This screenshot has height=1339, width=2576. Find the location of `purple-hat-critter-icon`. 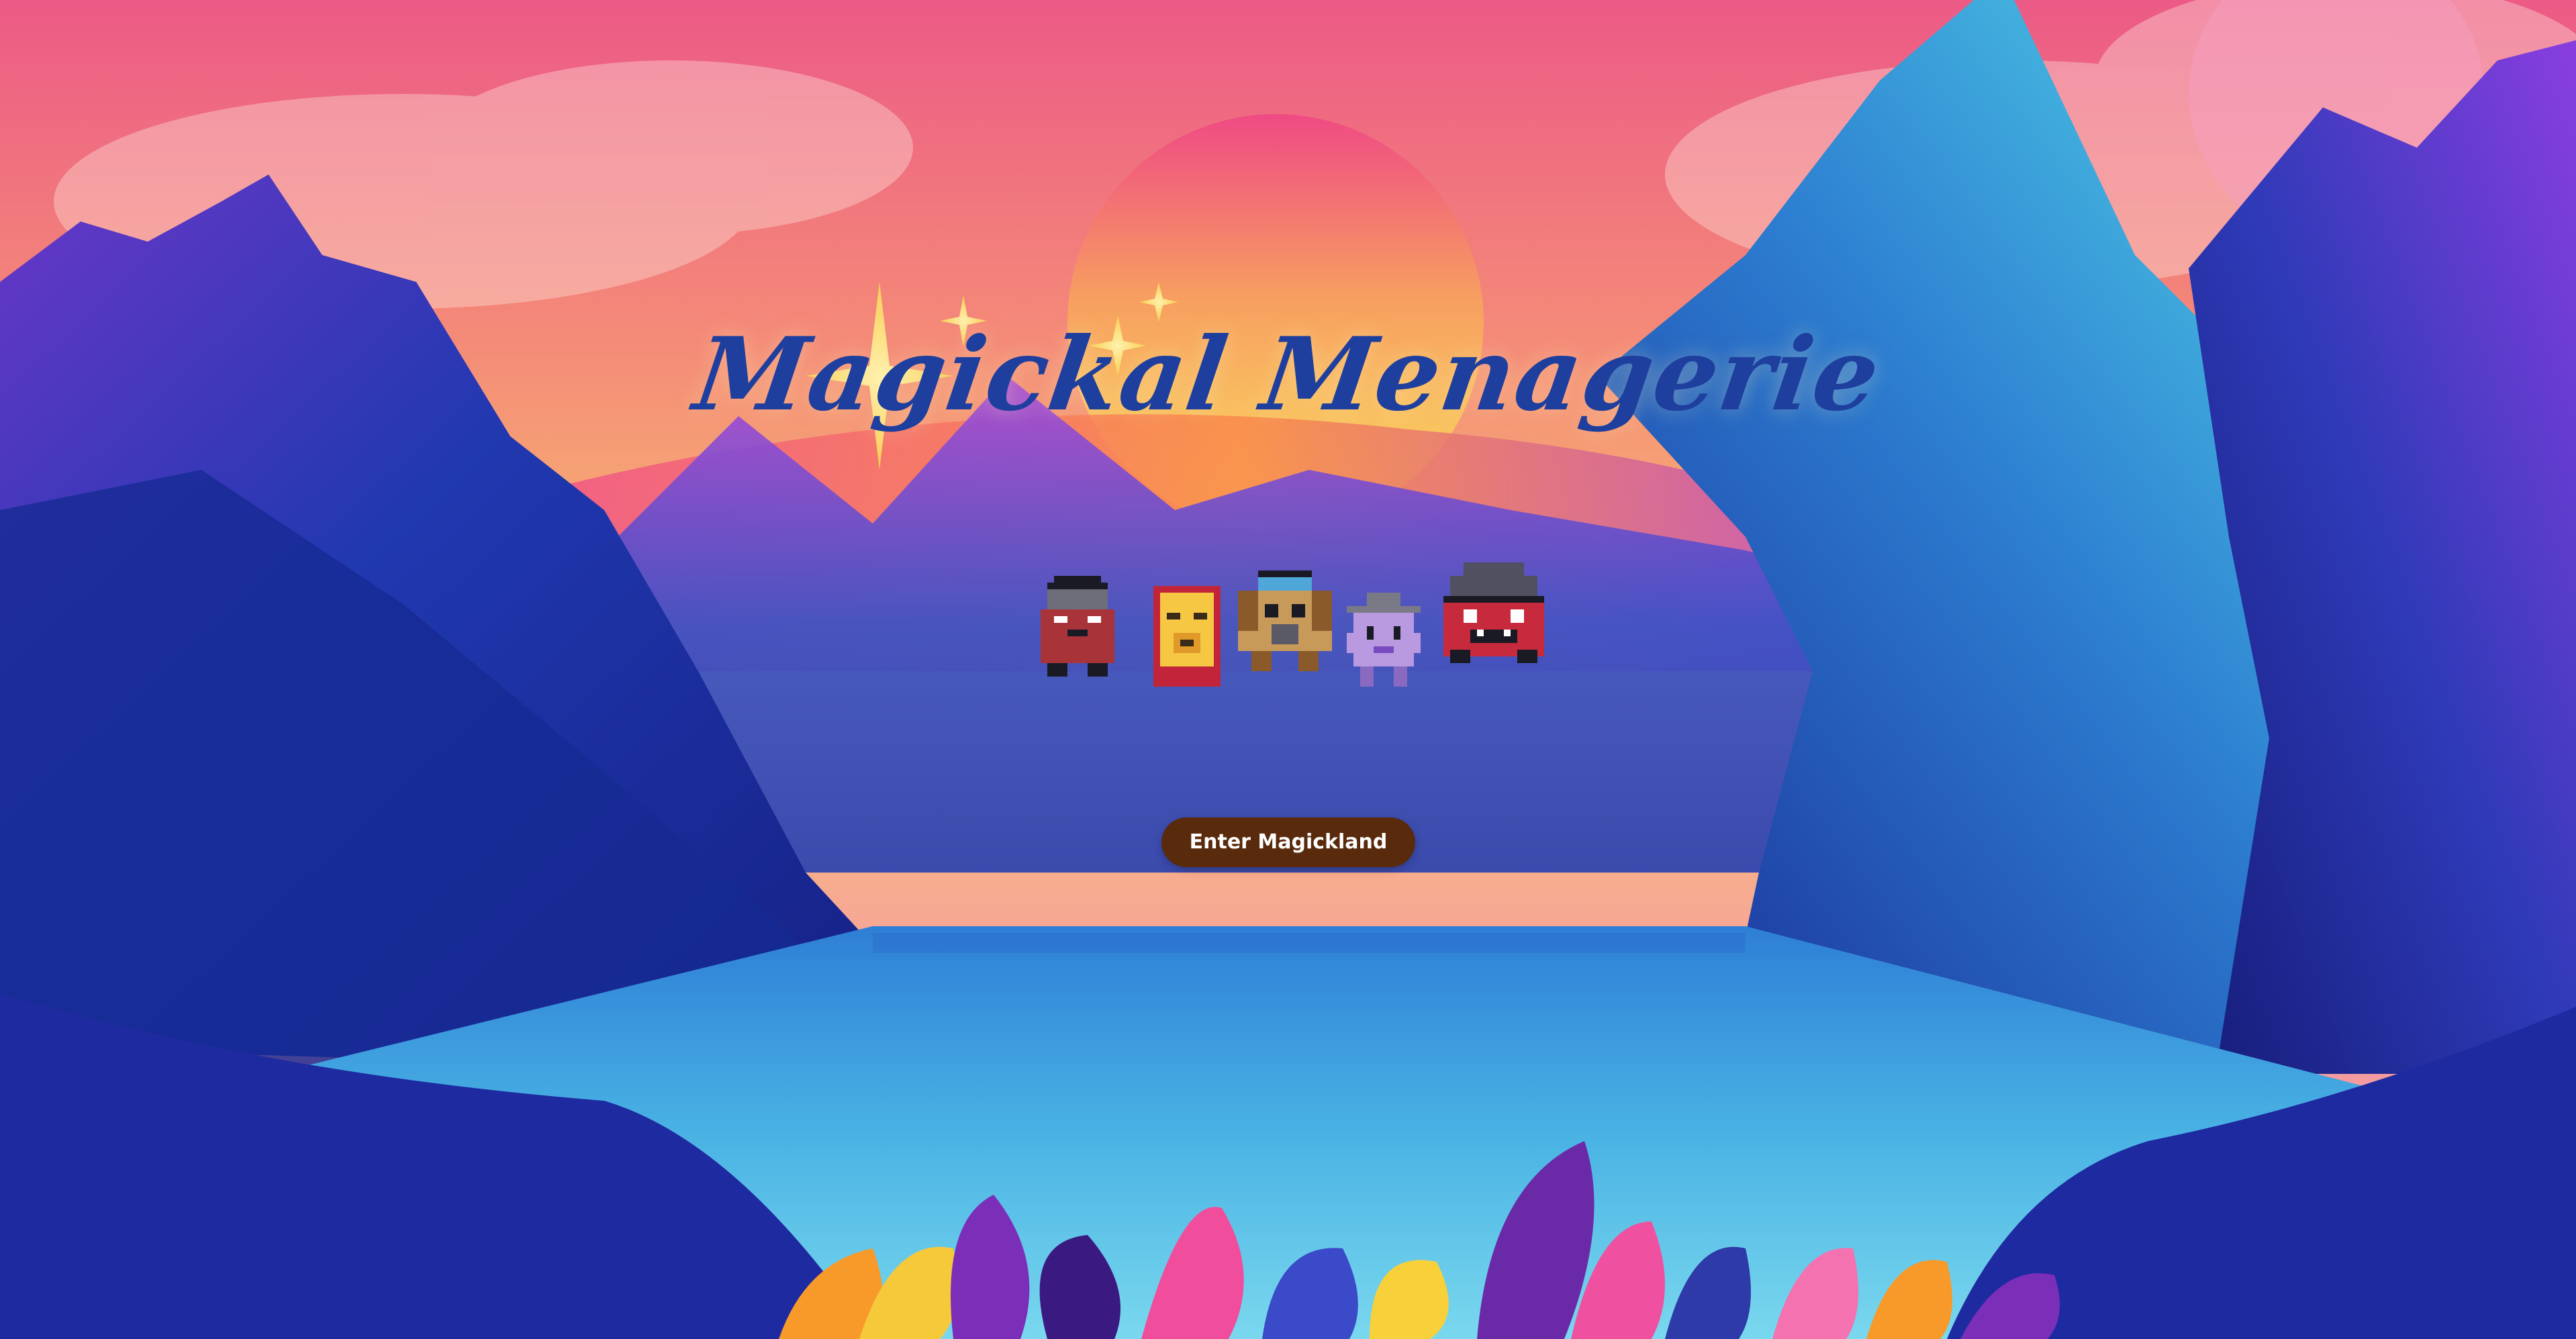

purple-hat-critter-icon is located at coordinates (1384, 640).